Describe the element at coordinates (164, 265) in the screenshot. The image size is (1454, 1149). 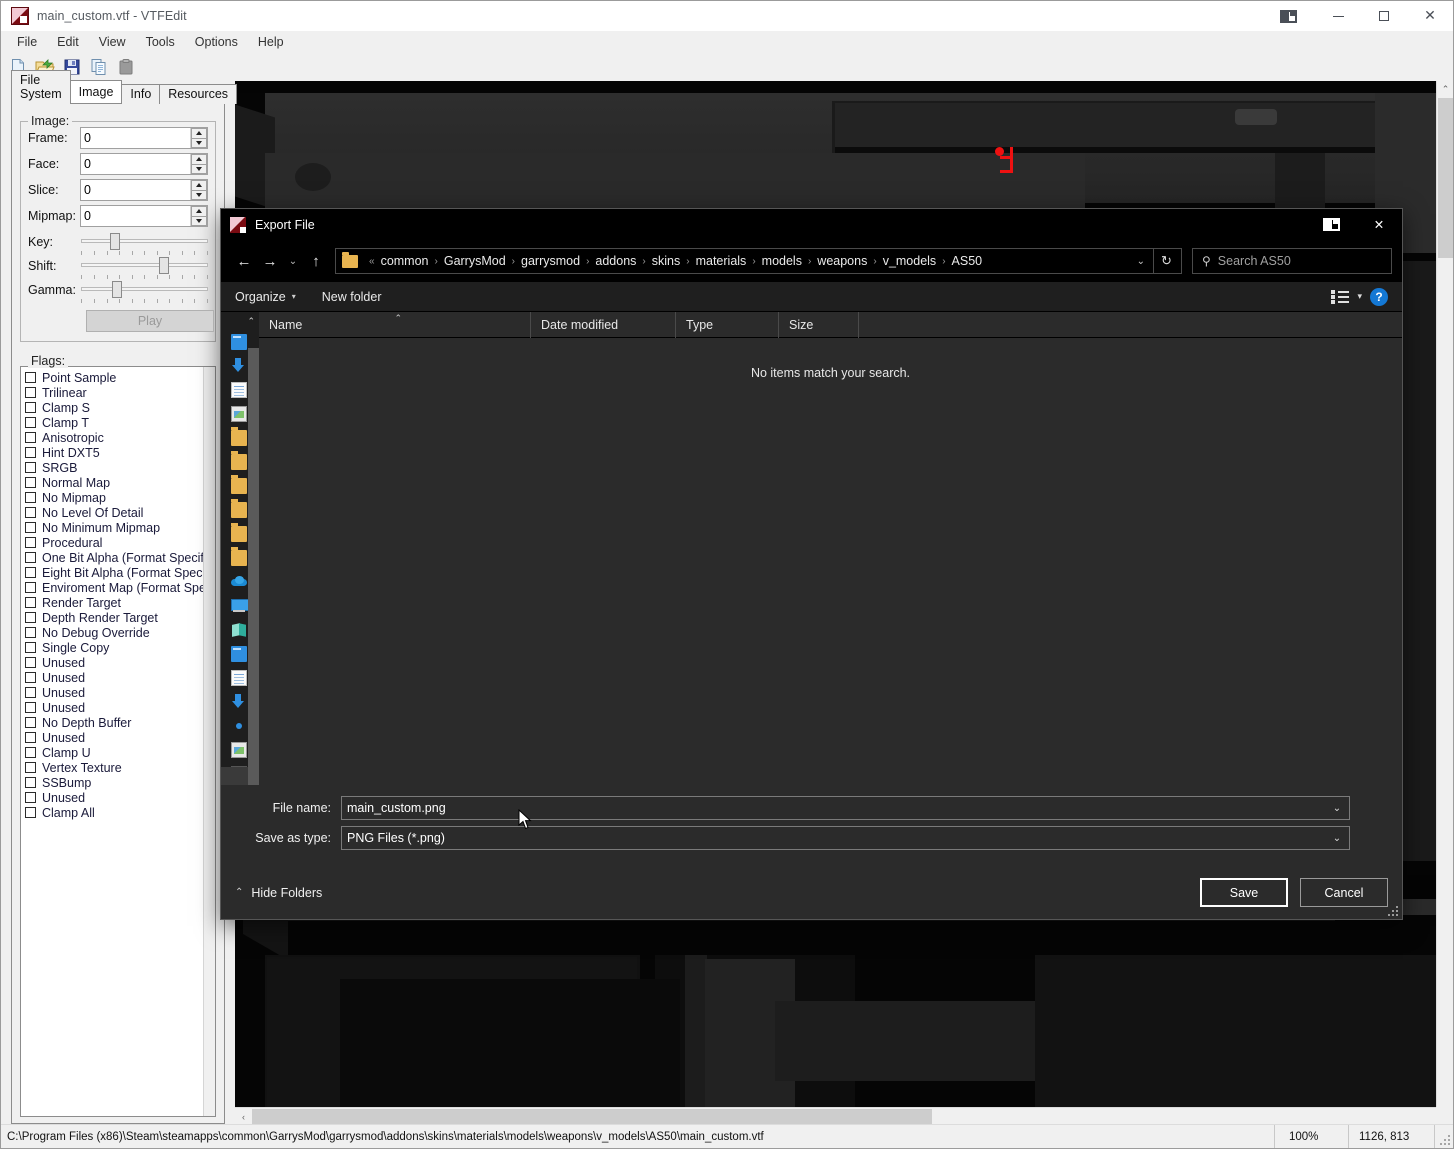
I see `shift-slider-thumb` at that location.